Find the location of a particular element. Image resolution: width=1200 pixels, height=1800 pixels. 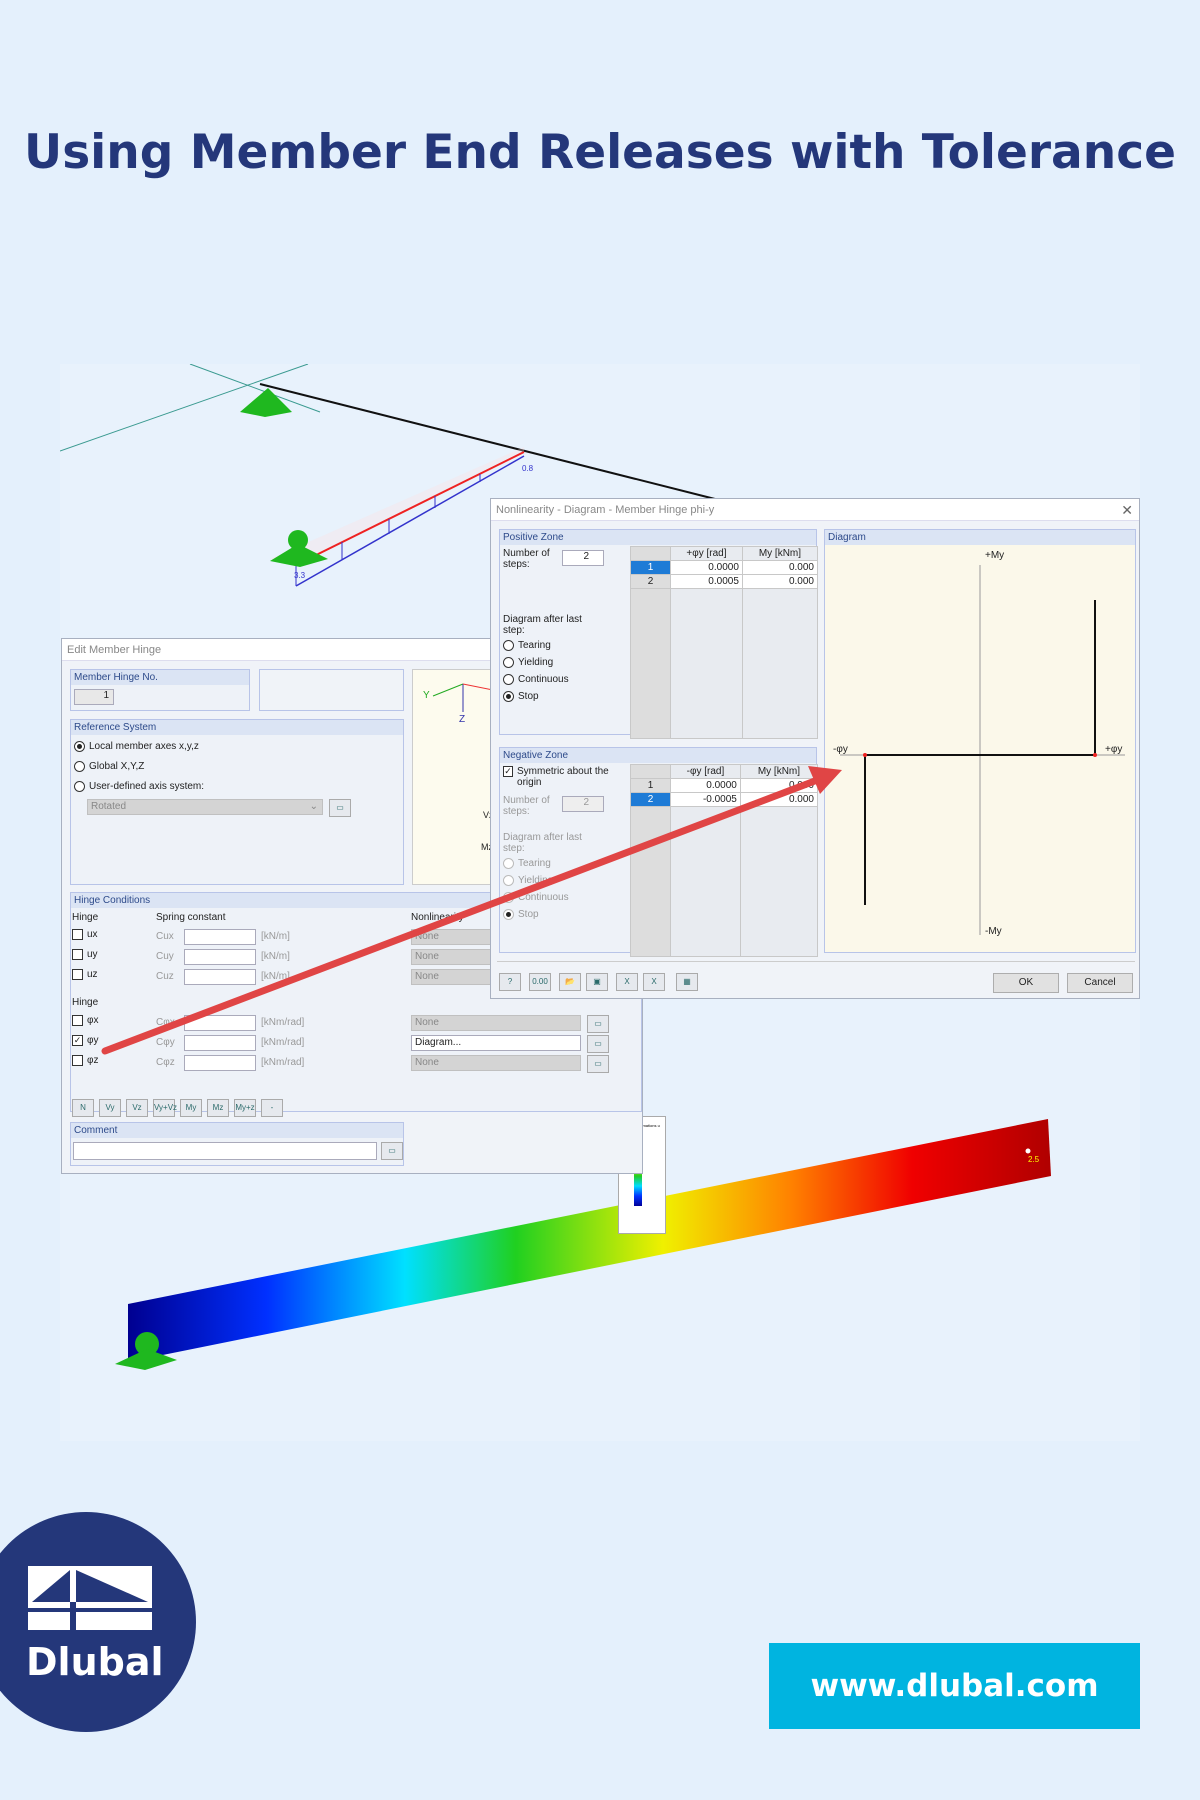

brand-name: Dlubal is located at coordinates (95, 1662).